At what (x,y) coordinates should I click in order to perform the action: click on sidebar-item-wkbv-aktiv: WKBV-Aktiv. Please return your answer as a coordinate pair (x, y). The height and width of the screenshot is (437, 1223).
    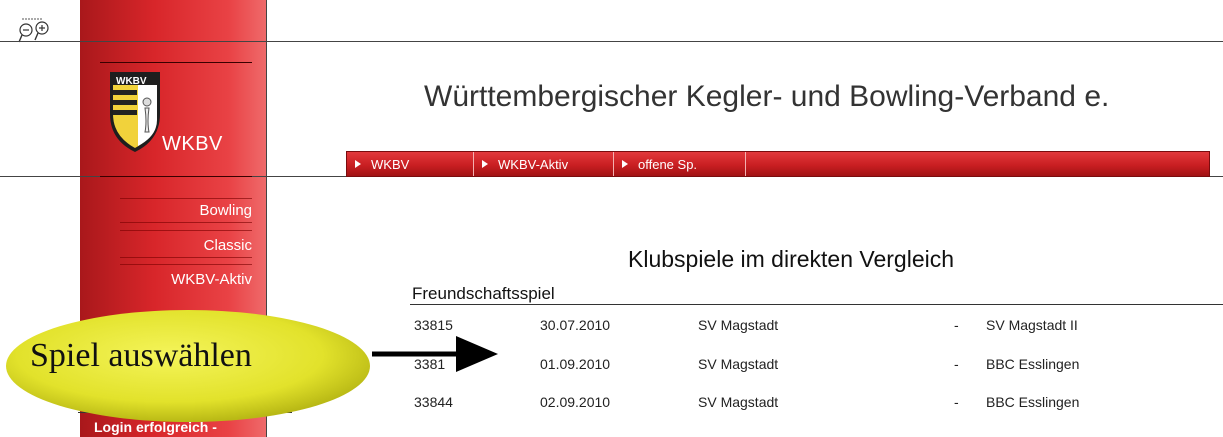
    Looking at the image, I should click on (211, 279).